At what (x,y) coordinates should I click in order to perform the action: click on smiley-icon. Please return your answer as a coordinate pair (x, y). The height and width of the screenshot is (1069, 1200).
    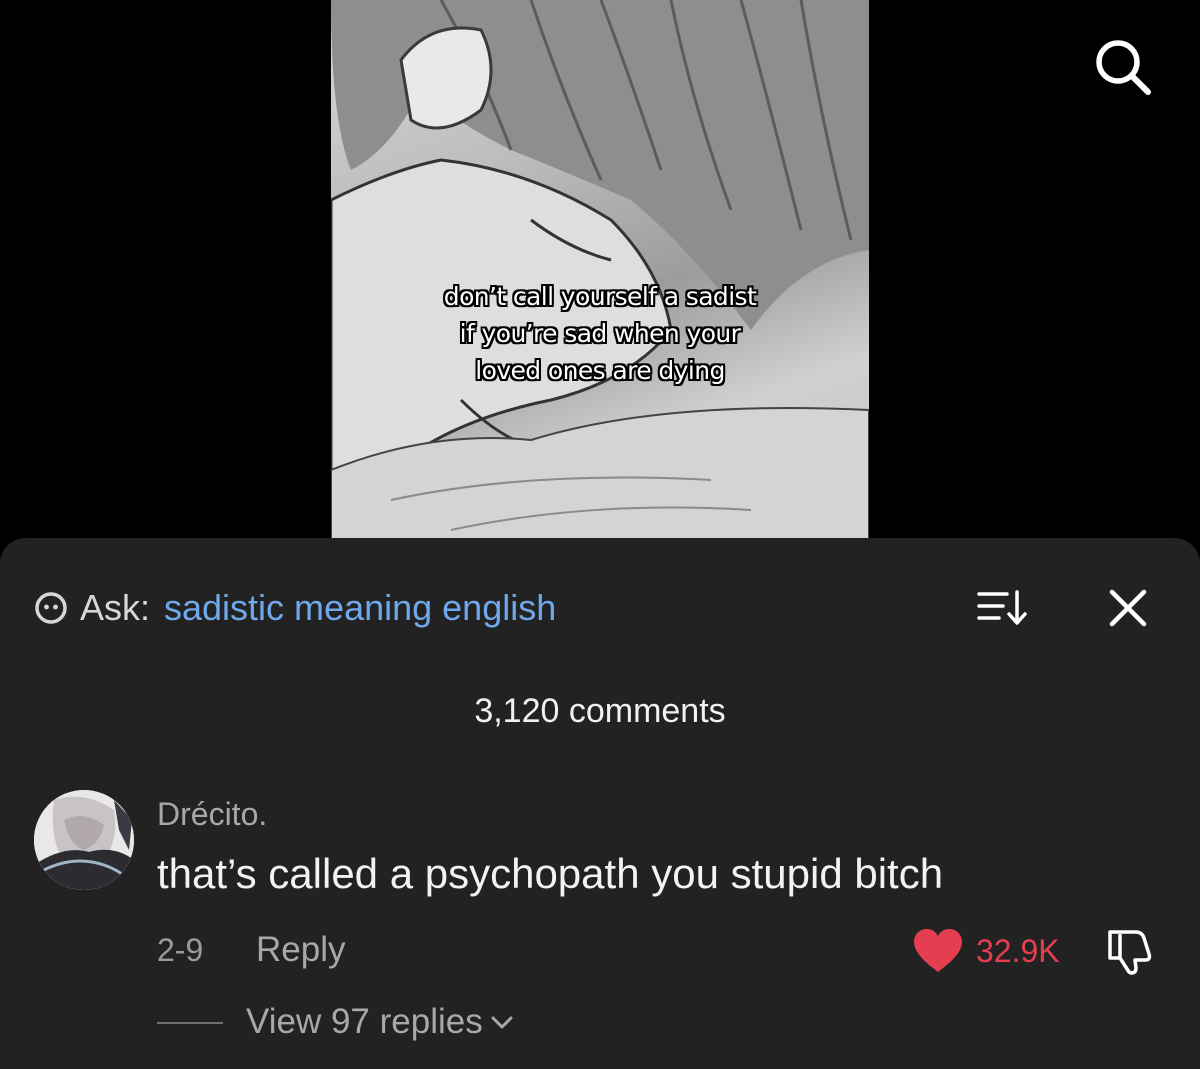
    Looking at the image, I should click on (51, 608).